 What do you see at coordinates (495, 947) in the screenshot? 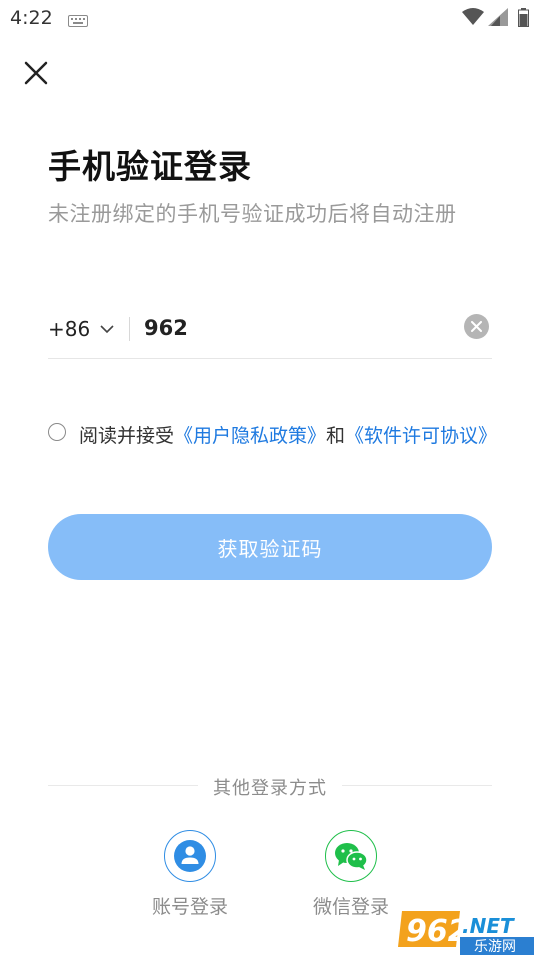
I see `svg-text: 乐游网` at bounding box center [495, 947].